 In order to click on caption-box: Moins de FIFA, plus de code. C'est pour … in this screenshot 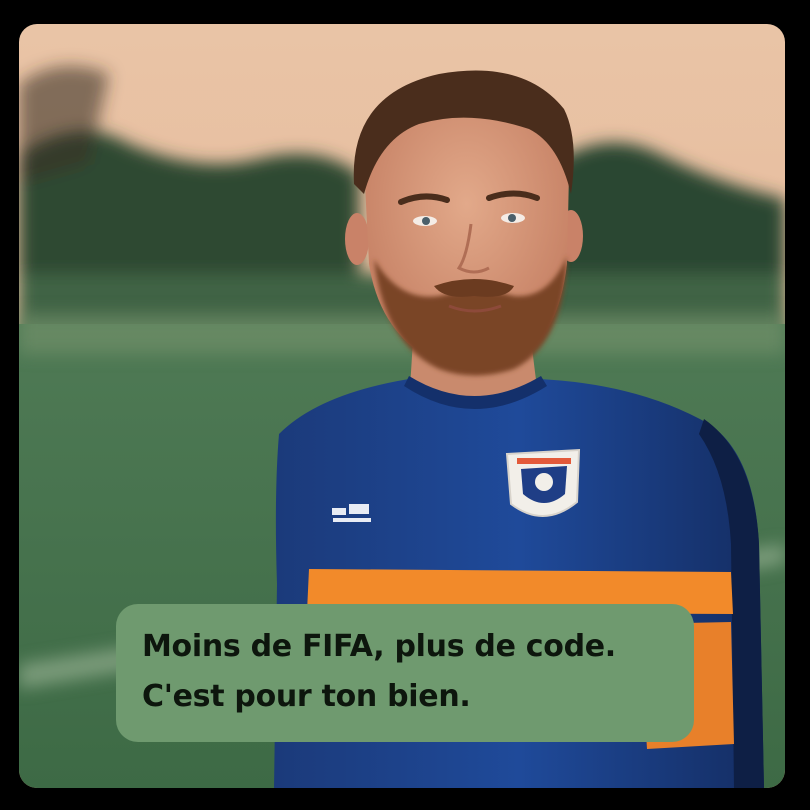, I will do `click(405, 673)`.